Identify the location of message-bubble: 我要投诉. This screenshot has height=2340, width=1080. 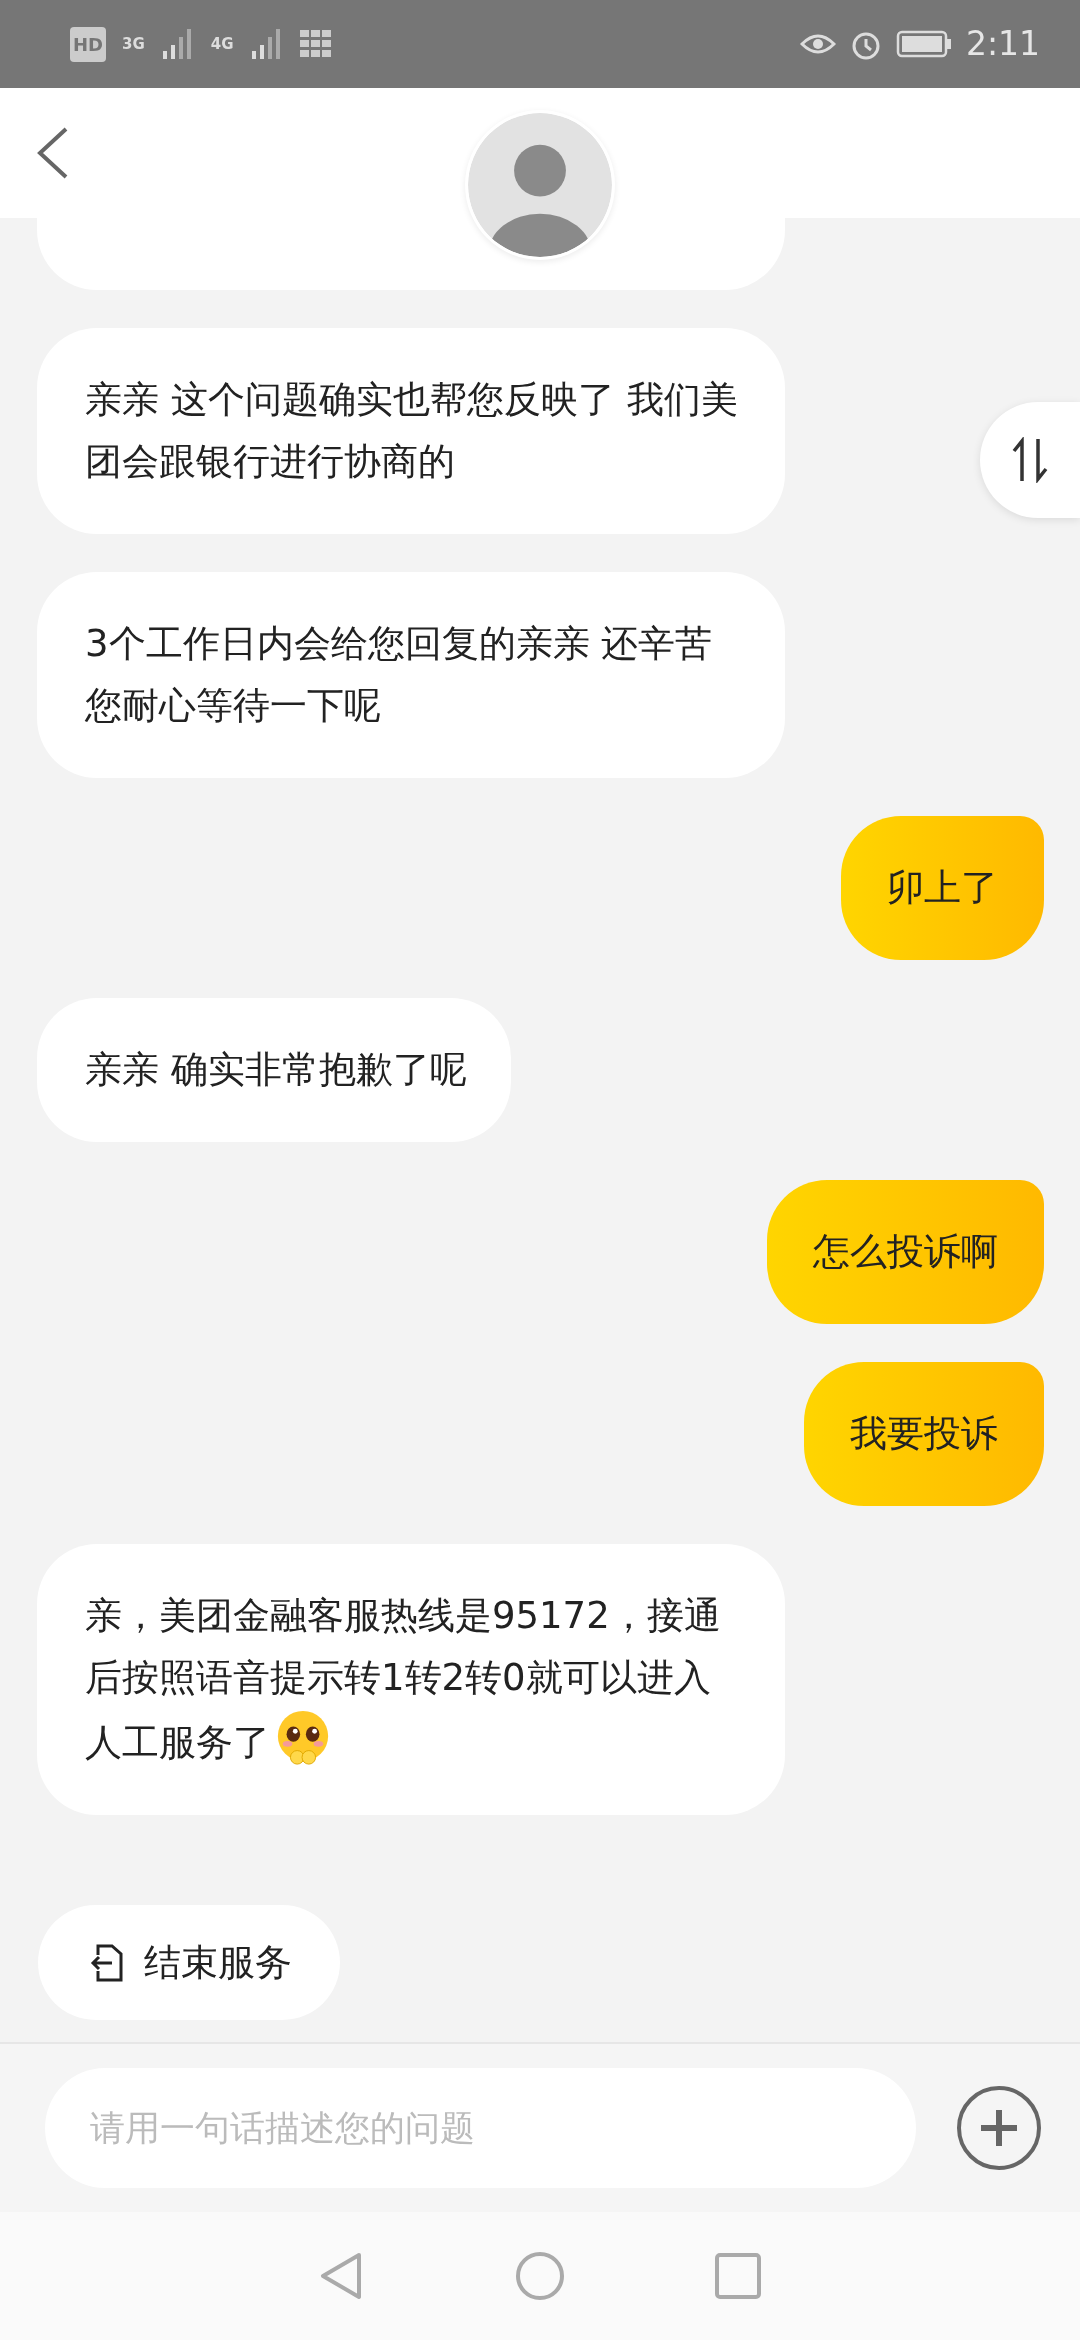
(924, 1434).